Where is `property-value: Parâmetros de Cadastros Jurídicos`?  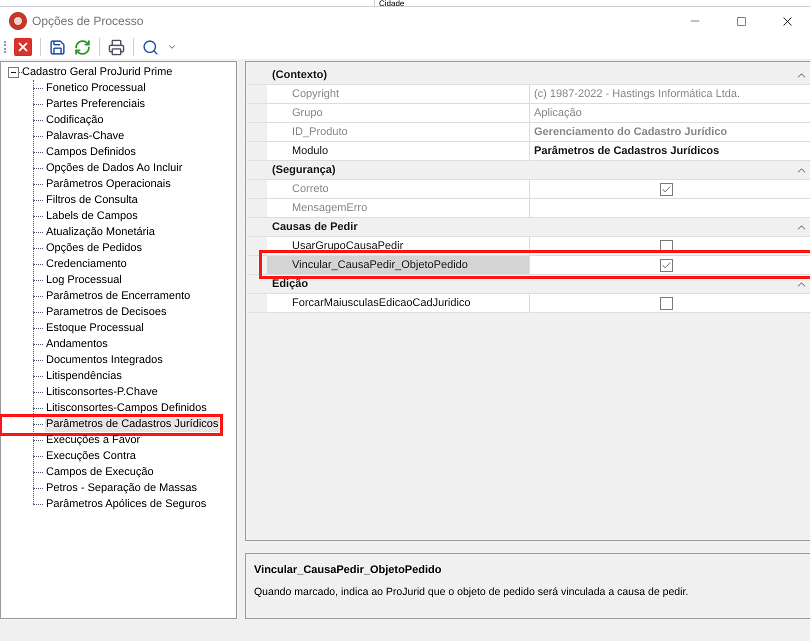
property-value: Parâmetros de Cadastros Jurídicos is located at coordinates (627, 151).